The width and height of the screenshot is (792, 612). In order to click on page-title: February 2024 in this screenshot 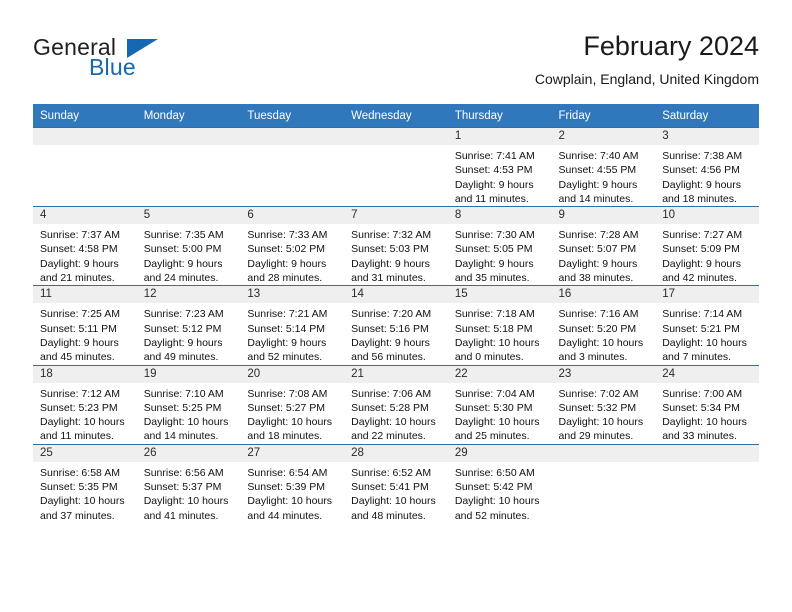, I will do `click(671, 46)`.